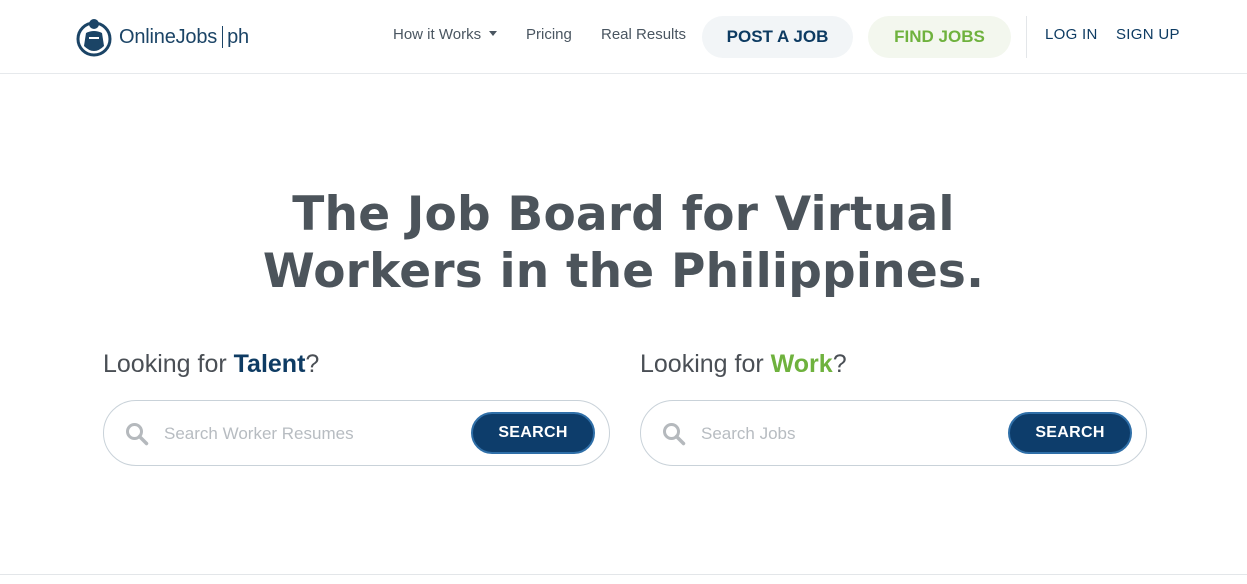  Describe the element at coordinates (533, 433) in the screenshot. I see `talent-search-button: SEARCH` at that location.